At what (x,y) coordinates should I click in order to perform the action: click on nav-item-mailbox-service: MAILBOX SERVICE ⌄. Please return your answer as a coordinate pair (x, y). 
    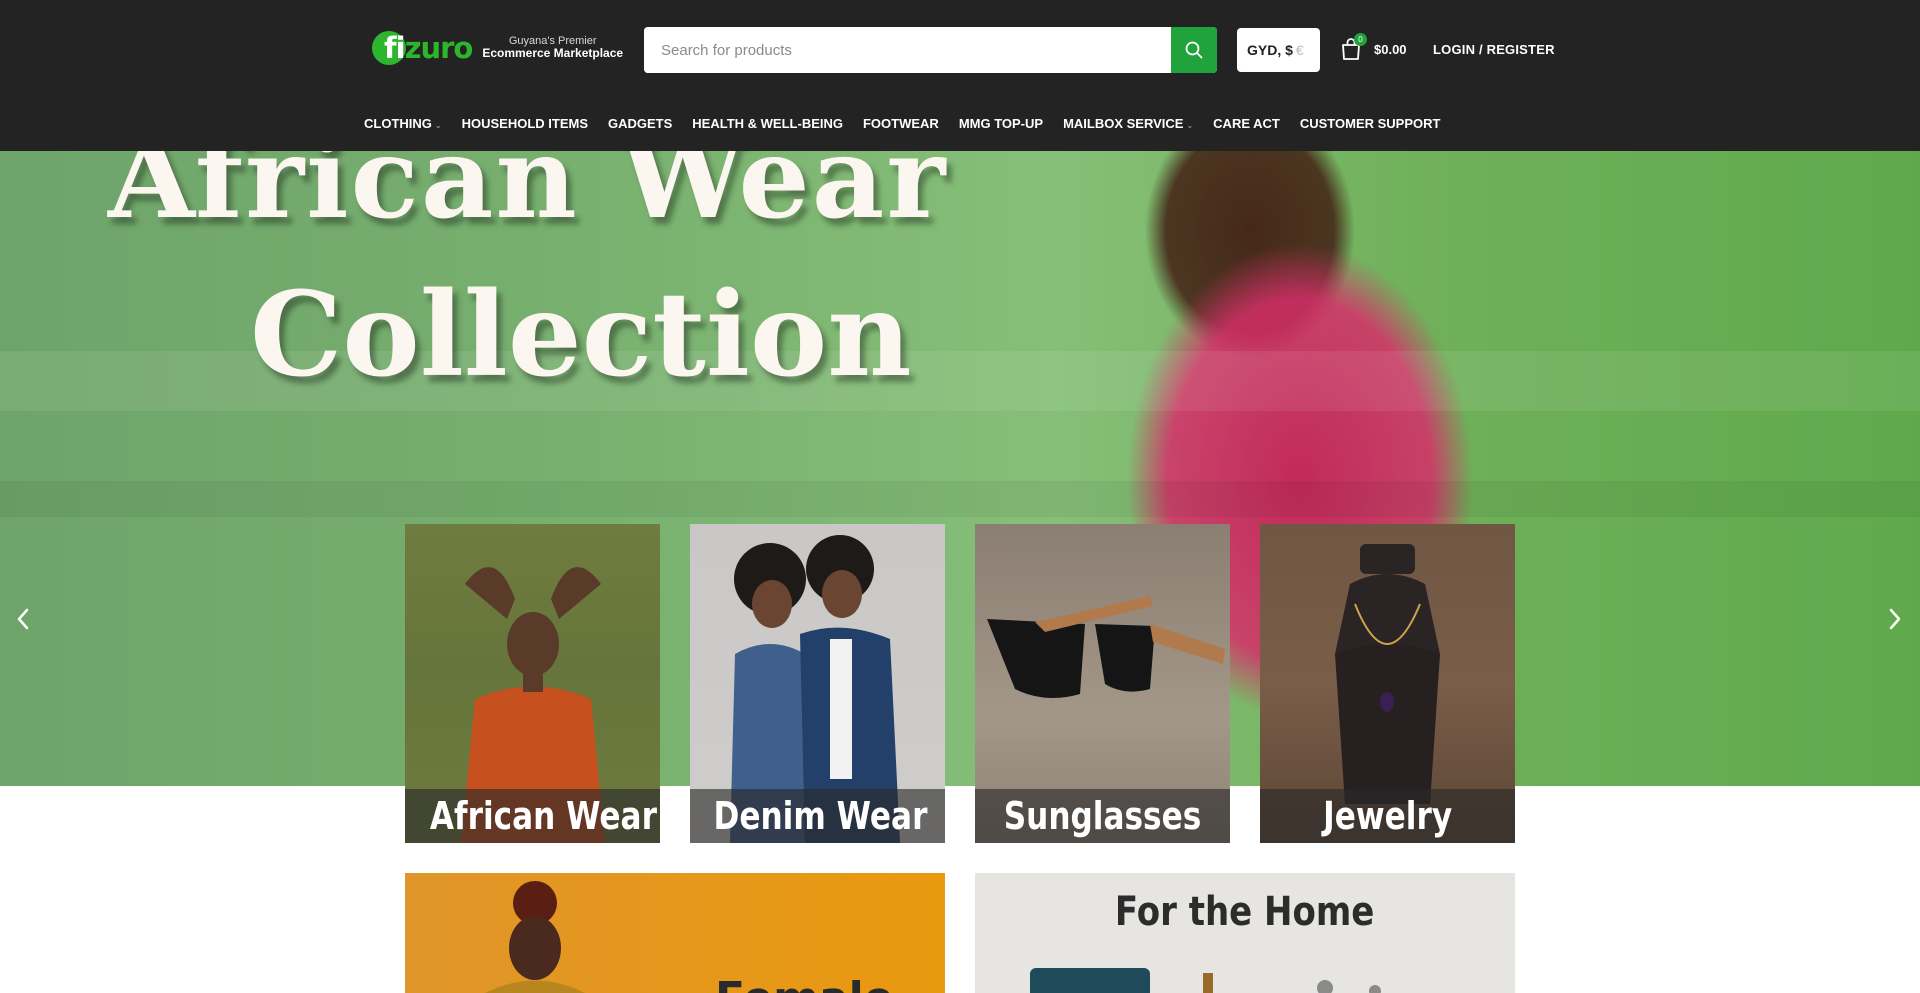
    Looking at the image, I should click on (1128, 123).